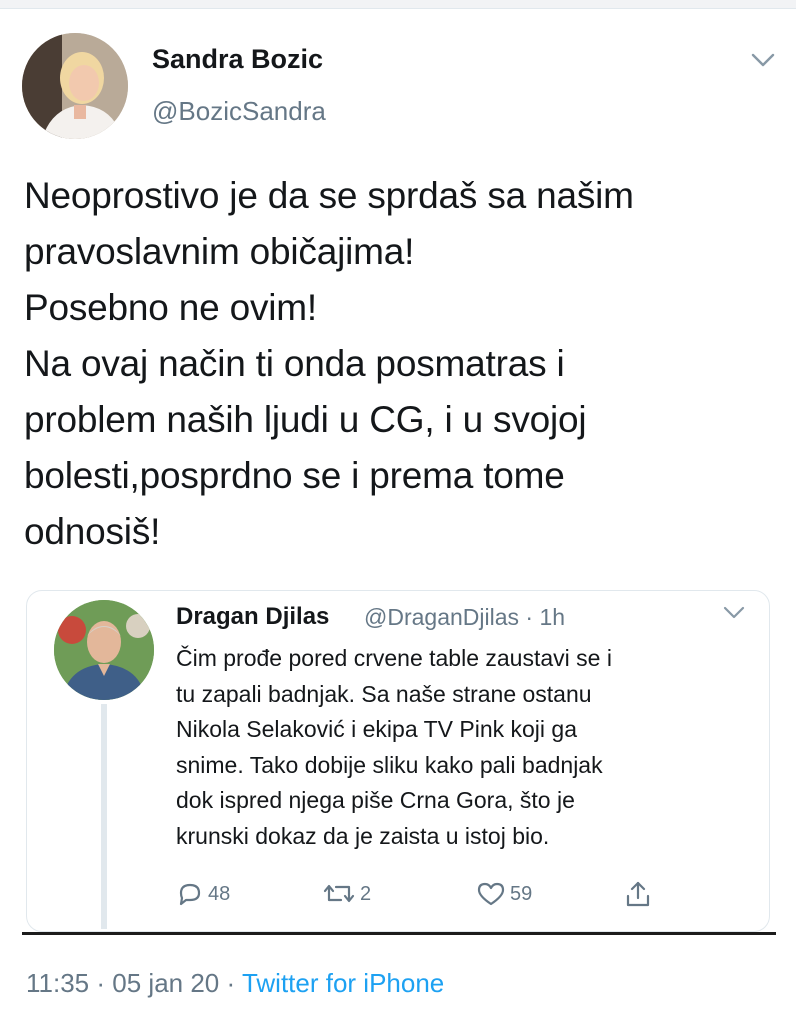 Image resolution: width=796 pixels, height=1024 pixels. I want to click on top-divider, so click(398, 4).